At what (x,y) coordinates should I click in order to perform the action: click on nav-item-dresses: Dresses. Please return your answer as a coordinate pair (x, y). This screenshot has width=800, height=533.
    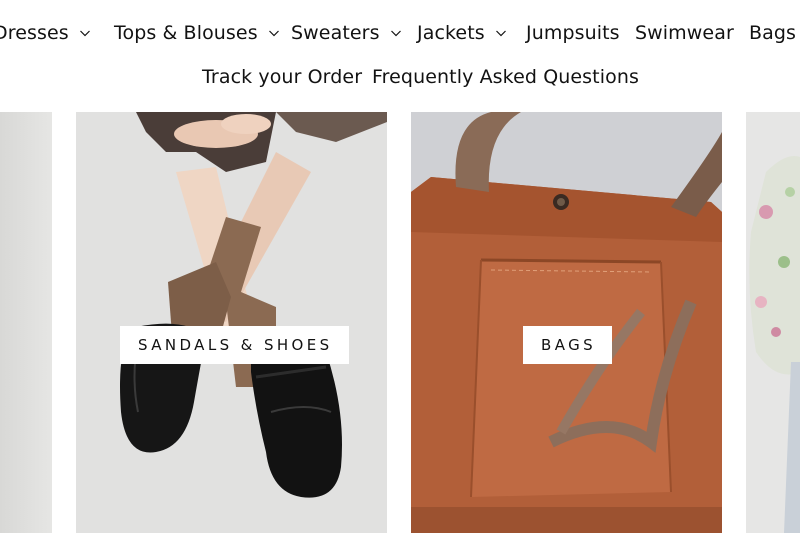
    Looking at the image, I should click on (45, 33).